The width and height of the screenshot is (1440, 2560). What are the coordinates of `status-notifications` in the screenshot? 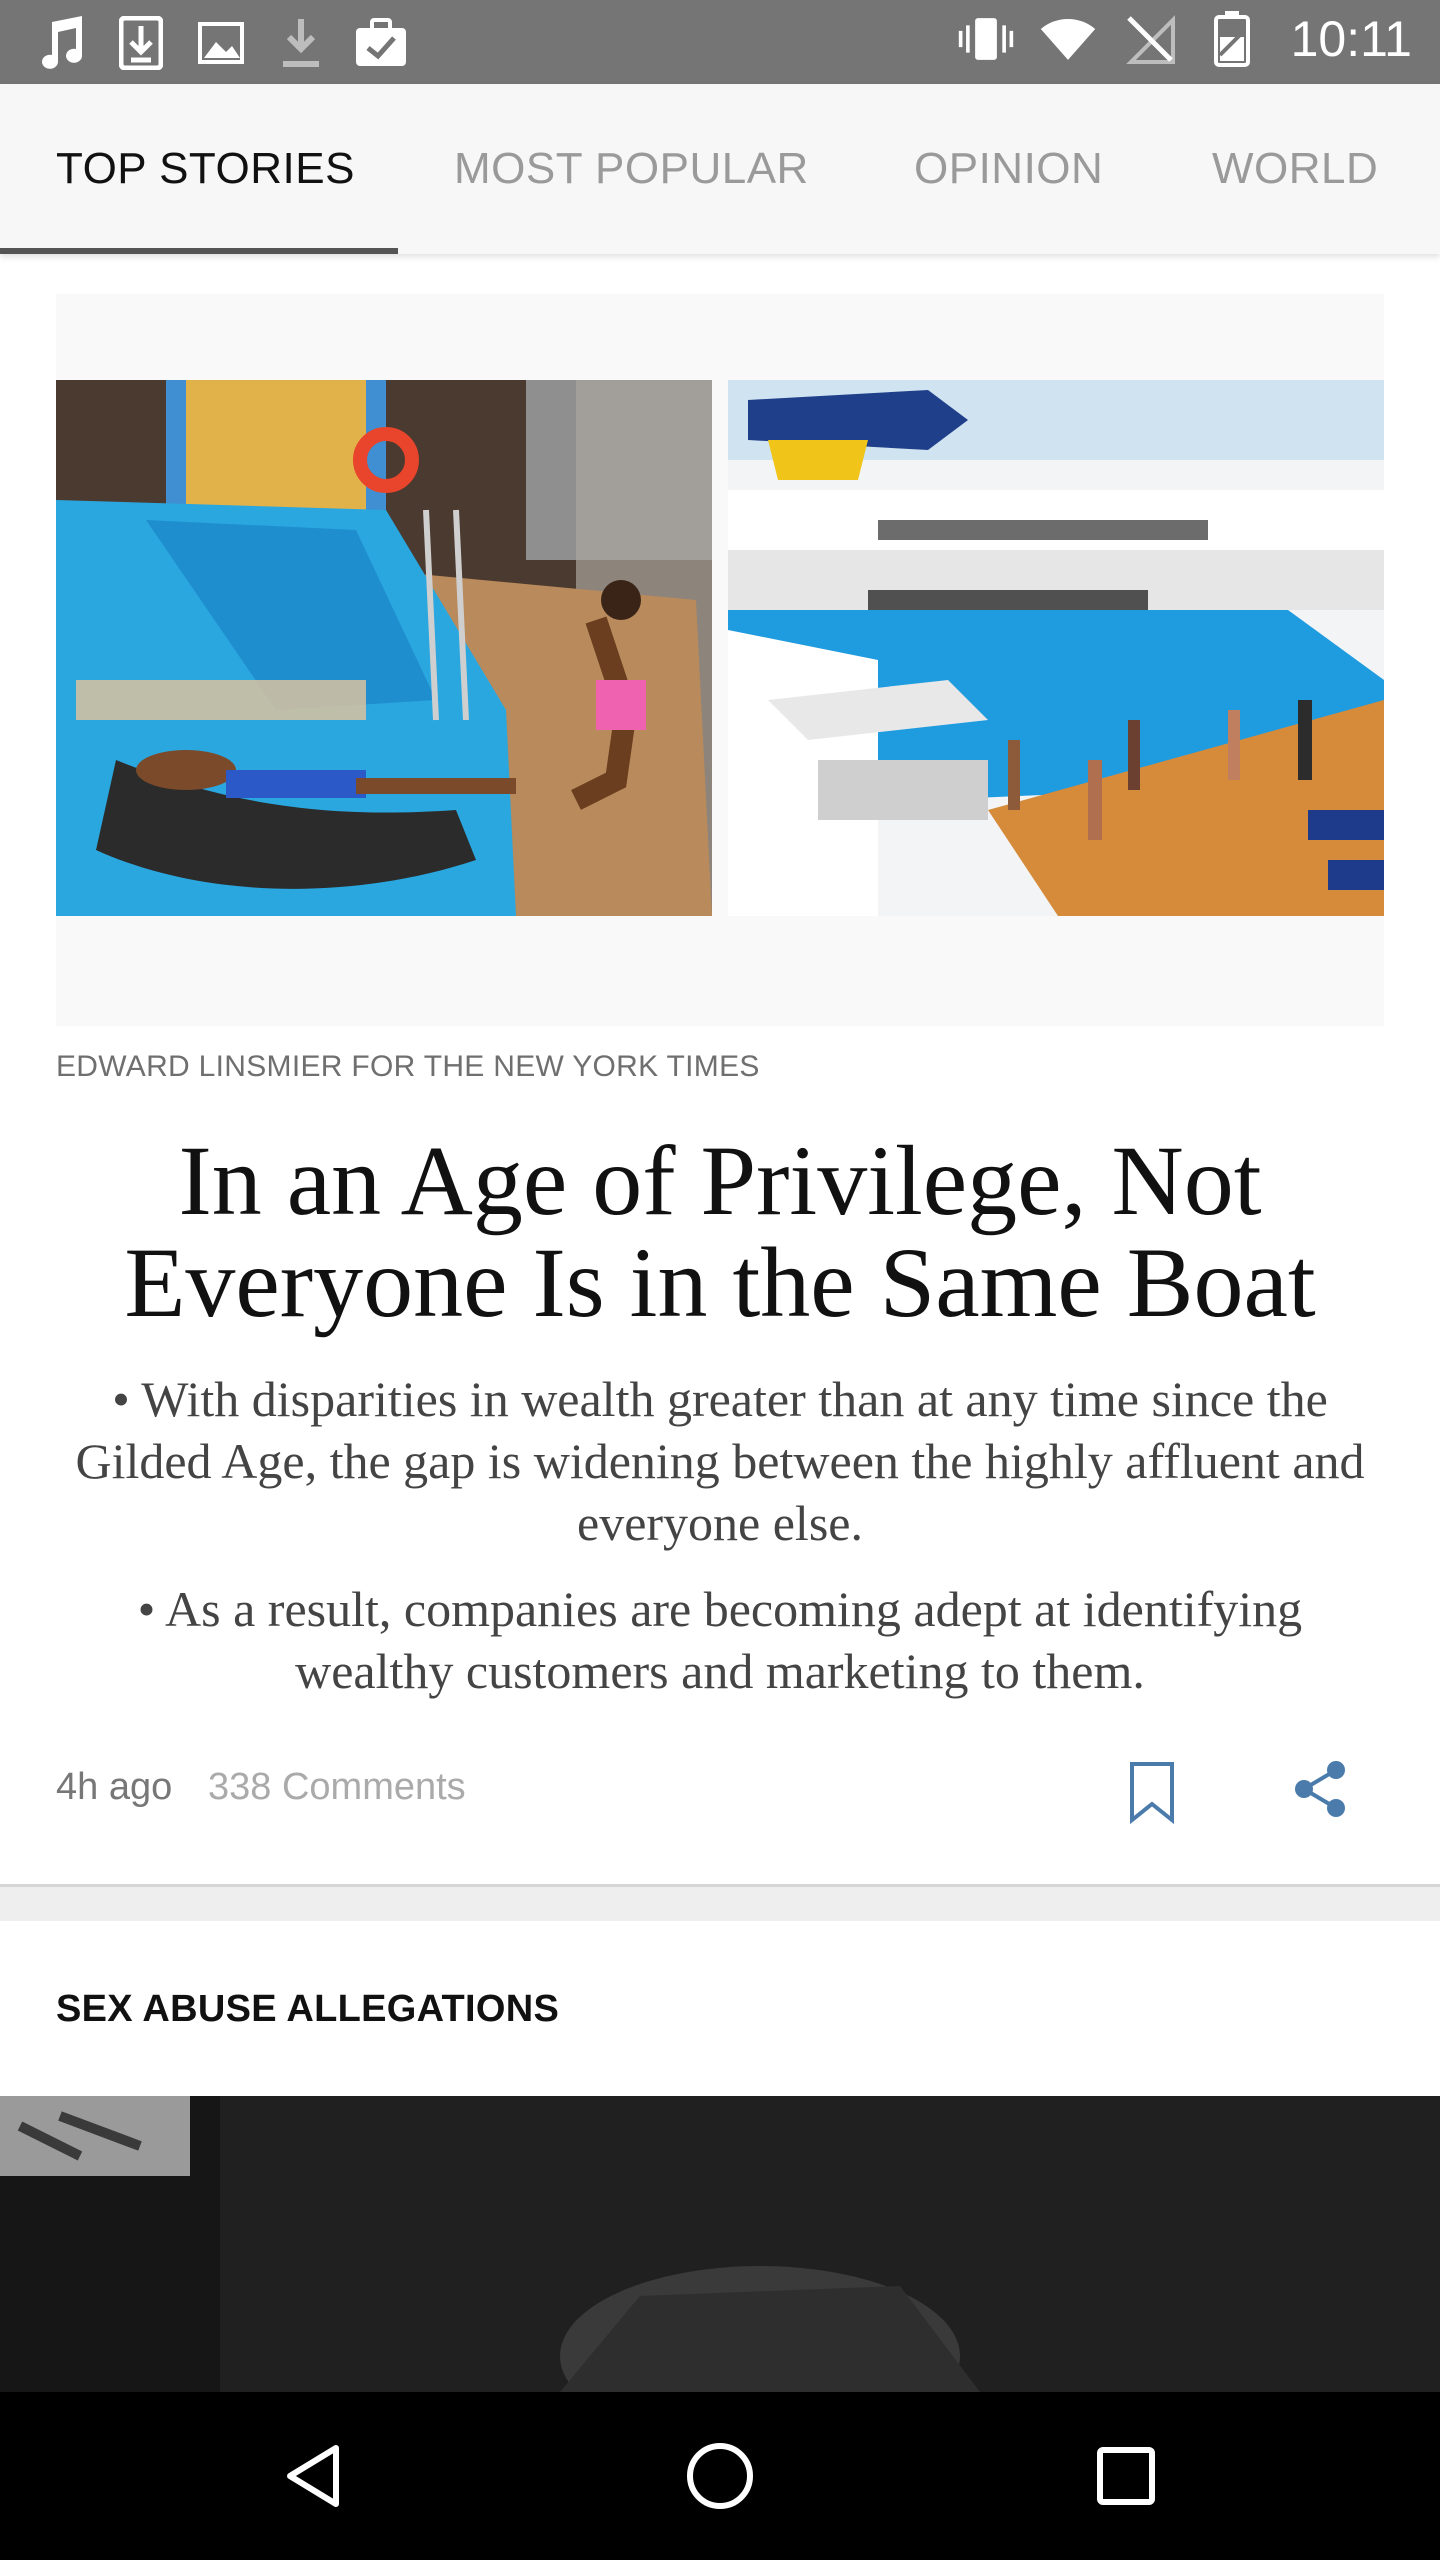 It's located at (221, 43).